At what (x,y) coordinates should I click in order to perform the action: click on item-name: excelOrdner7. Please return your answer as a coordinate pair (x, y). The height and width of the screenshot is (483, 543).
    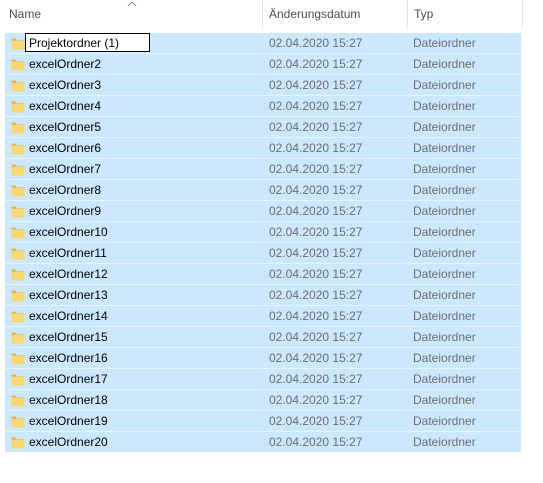
    Looking at the image, I should click on (65, 169).